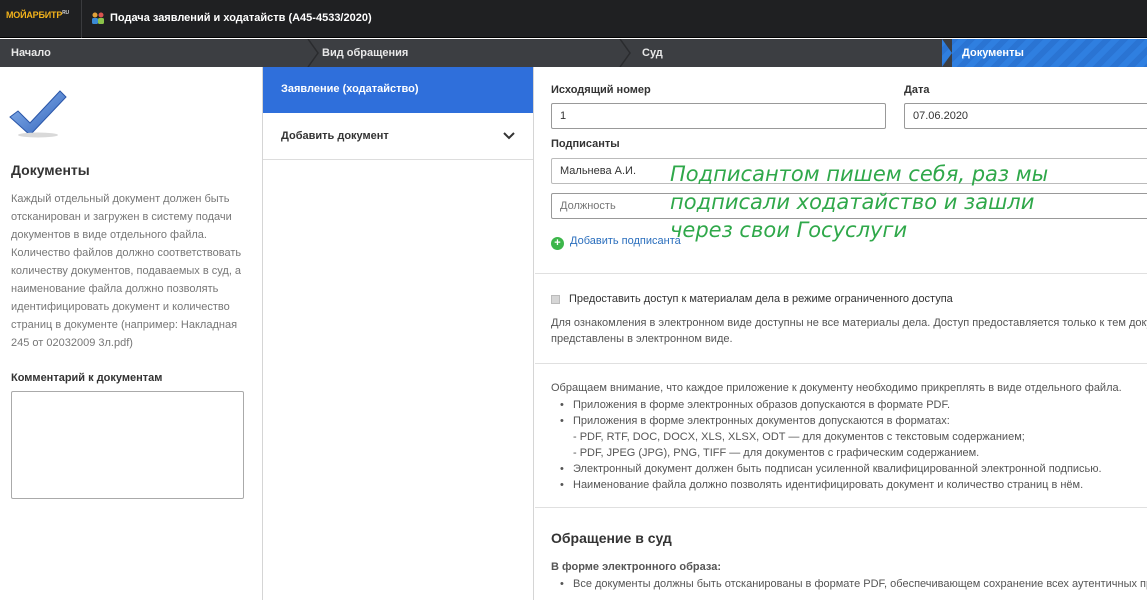 The width and height of the screenshot is (1147, 600). I want to click on header-divider, so click(81, 19).